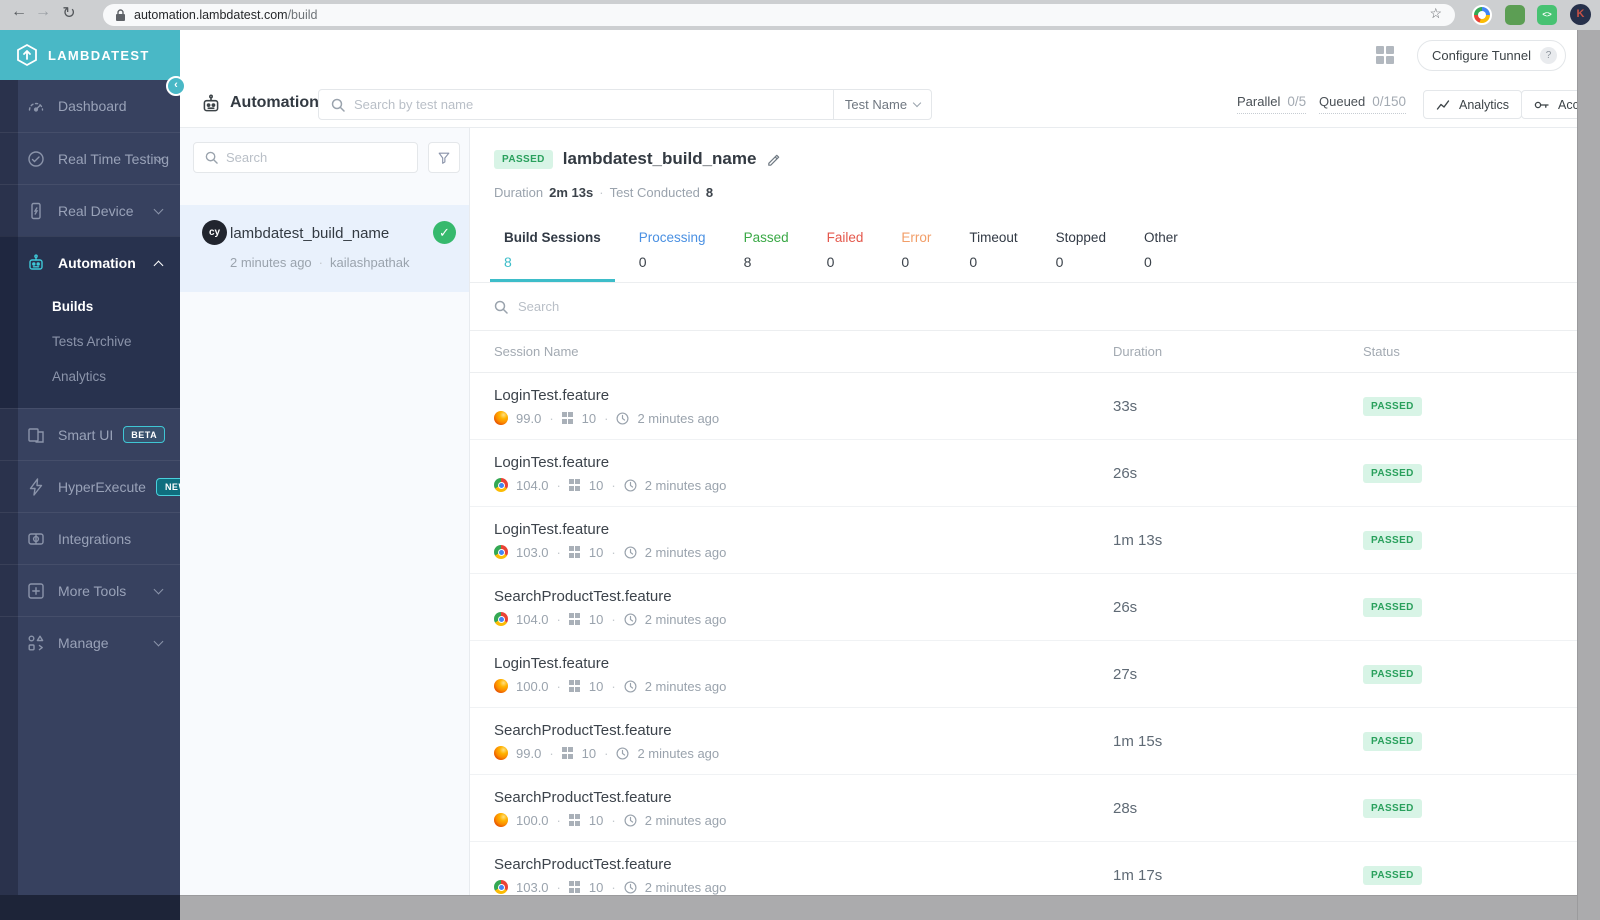 The width and height of the screenshot is (1600, 920). Describe the element at coordinates (69, 13) in the screenshot. I see `browser-reload-icon: ↻` at that location.